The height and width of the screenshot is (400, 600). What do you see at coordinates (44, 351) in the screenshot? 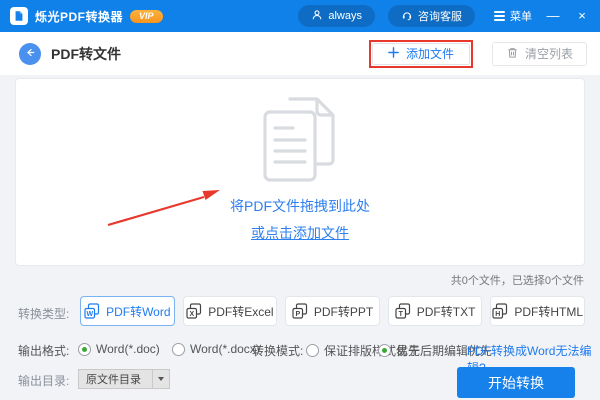
I see `output-format-label: 输出格式:` at bounding box center [44, 351].